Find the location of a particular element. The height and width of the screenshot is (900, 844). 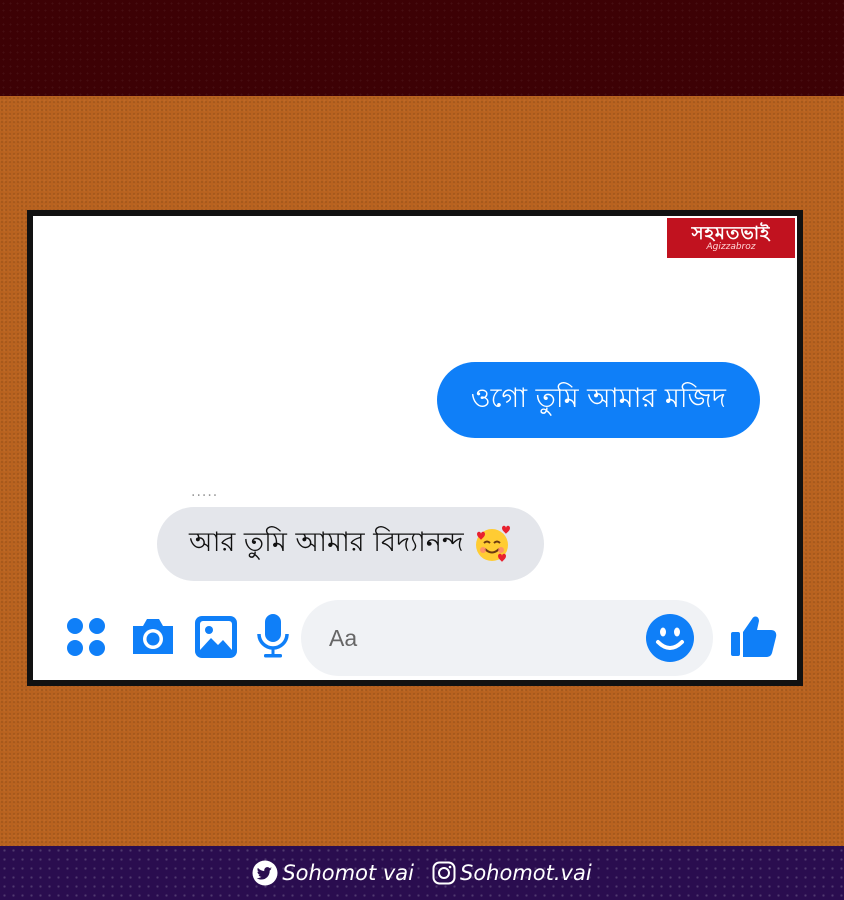

message-composer is located at coordinates (415, 637).